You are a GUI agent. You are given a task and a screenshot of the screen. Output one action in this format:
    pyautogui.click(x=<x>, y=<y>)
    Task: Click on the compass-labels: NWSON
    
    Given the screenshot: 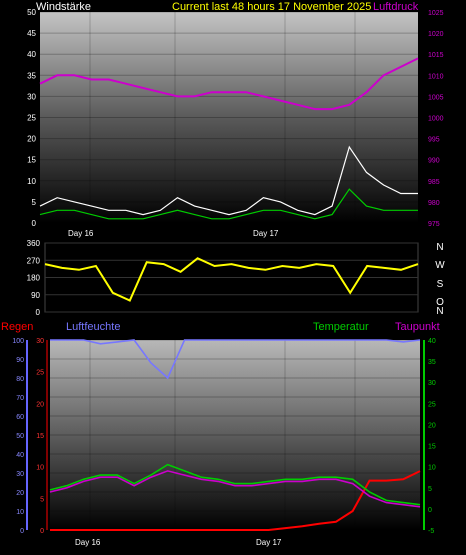 What is the action you would take?
    pyautogui.click(x=440, y=279)
    